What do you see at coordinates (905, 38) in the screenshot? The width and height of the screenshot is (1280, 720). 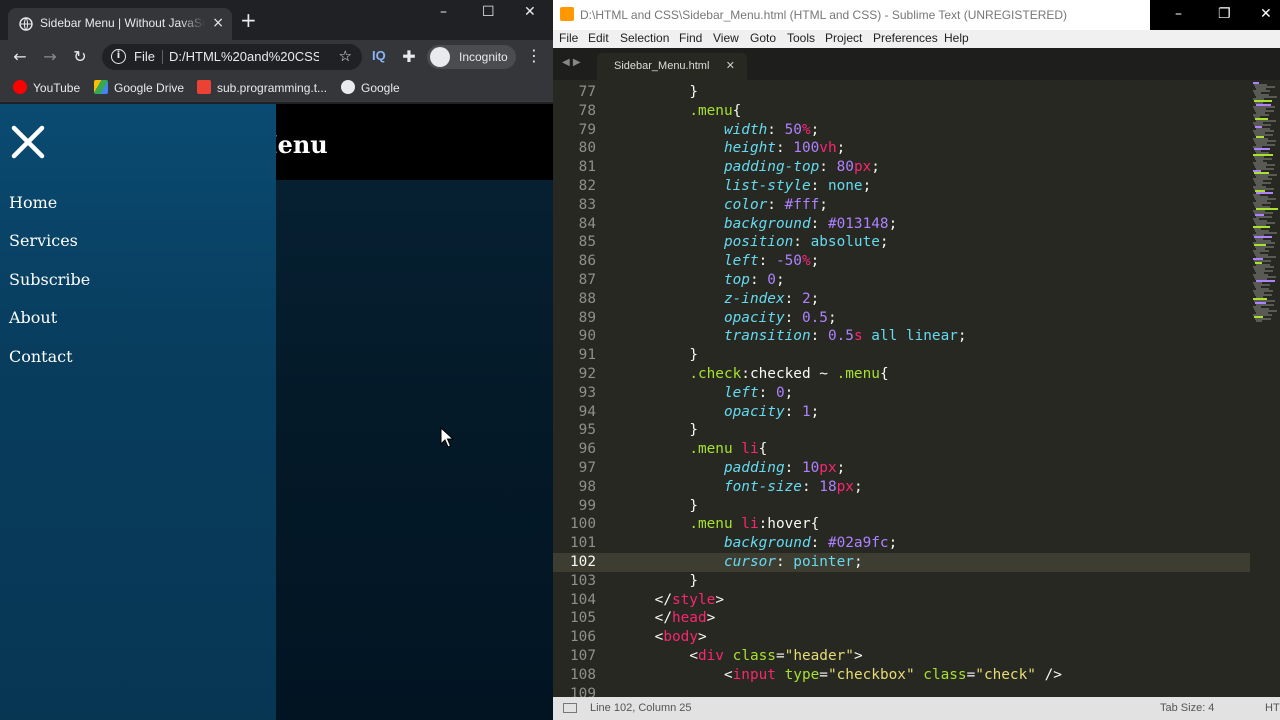 I see `menu-preferences: Preferences` at bounding box center [905, 38].